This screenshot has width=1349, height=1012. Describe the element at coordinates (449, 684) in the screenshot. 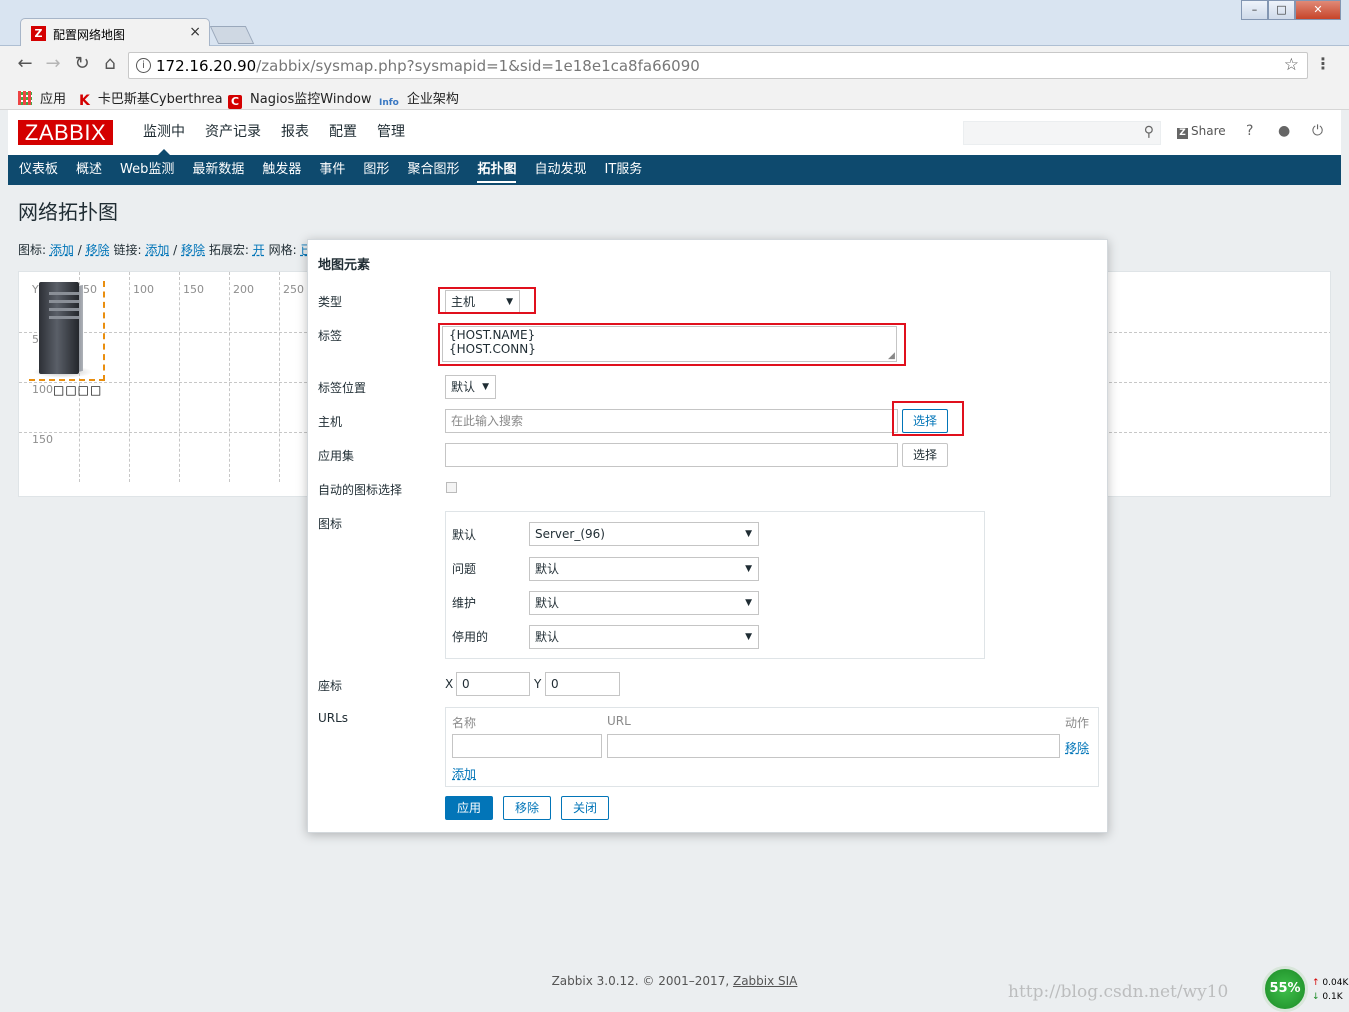

I see `x-label: X` at that location.